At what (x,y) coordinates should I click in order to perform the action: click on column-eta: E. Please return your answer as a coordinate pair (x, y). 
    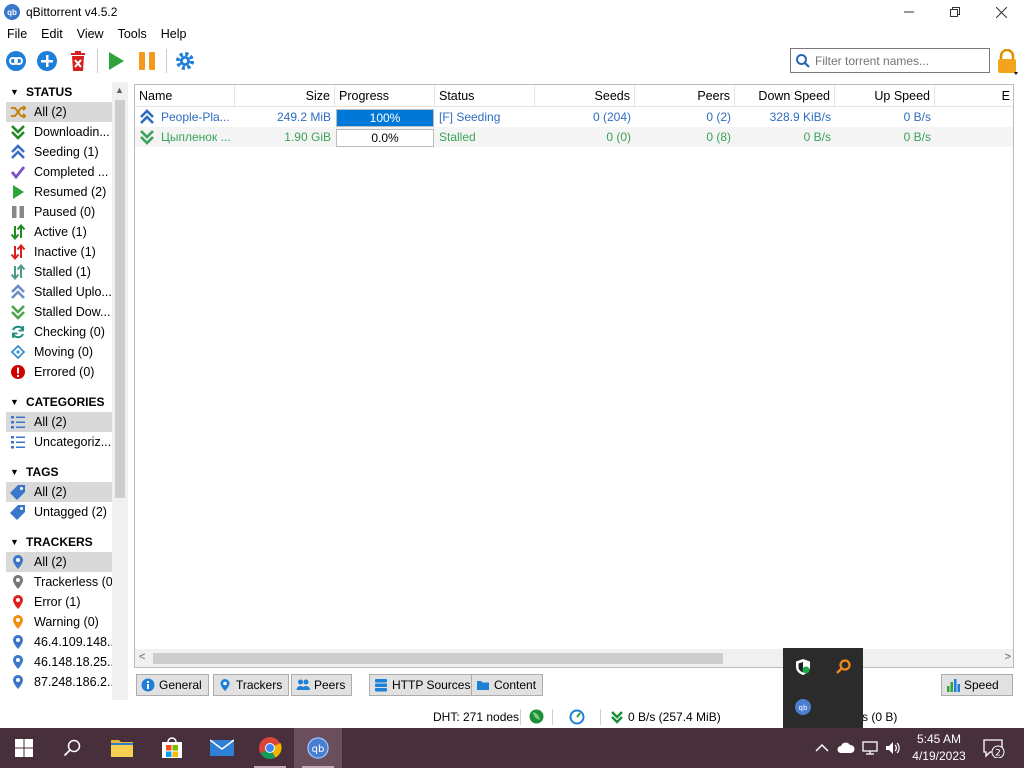
    Looking at the image, I should click on (974, 96).